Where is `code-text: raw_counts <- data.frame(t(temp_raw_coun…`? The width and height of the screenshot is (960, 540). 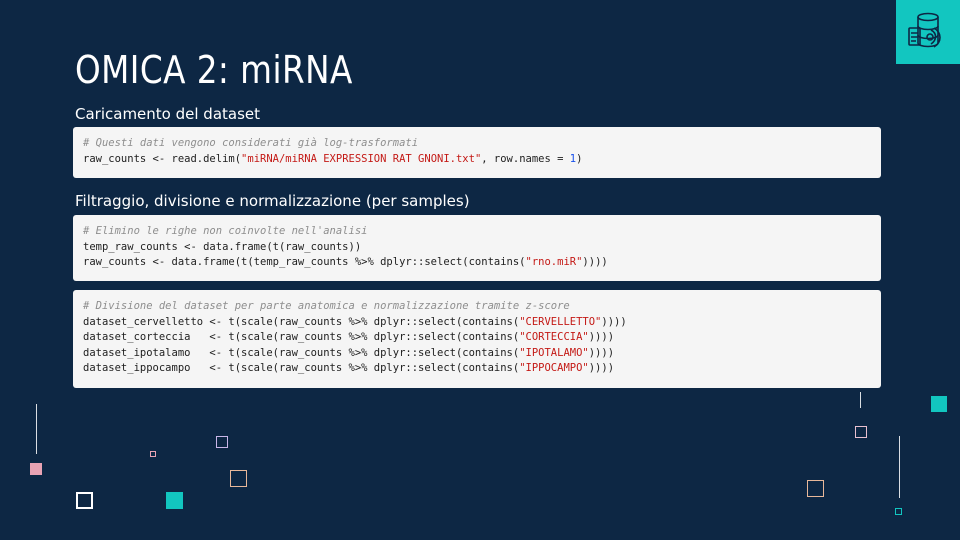
code-text: raw_counts <- data.frame(t(temp_raw_coun… is located at coordinates (304, 262).